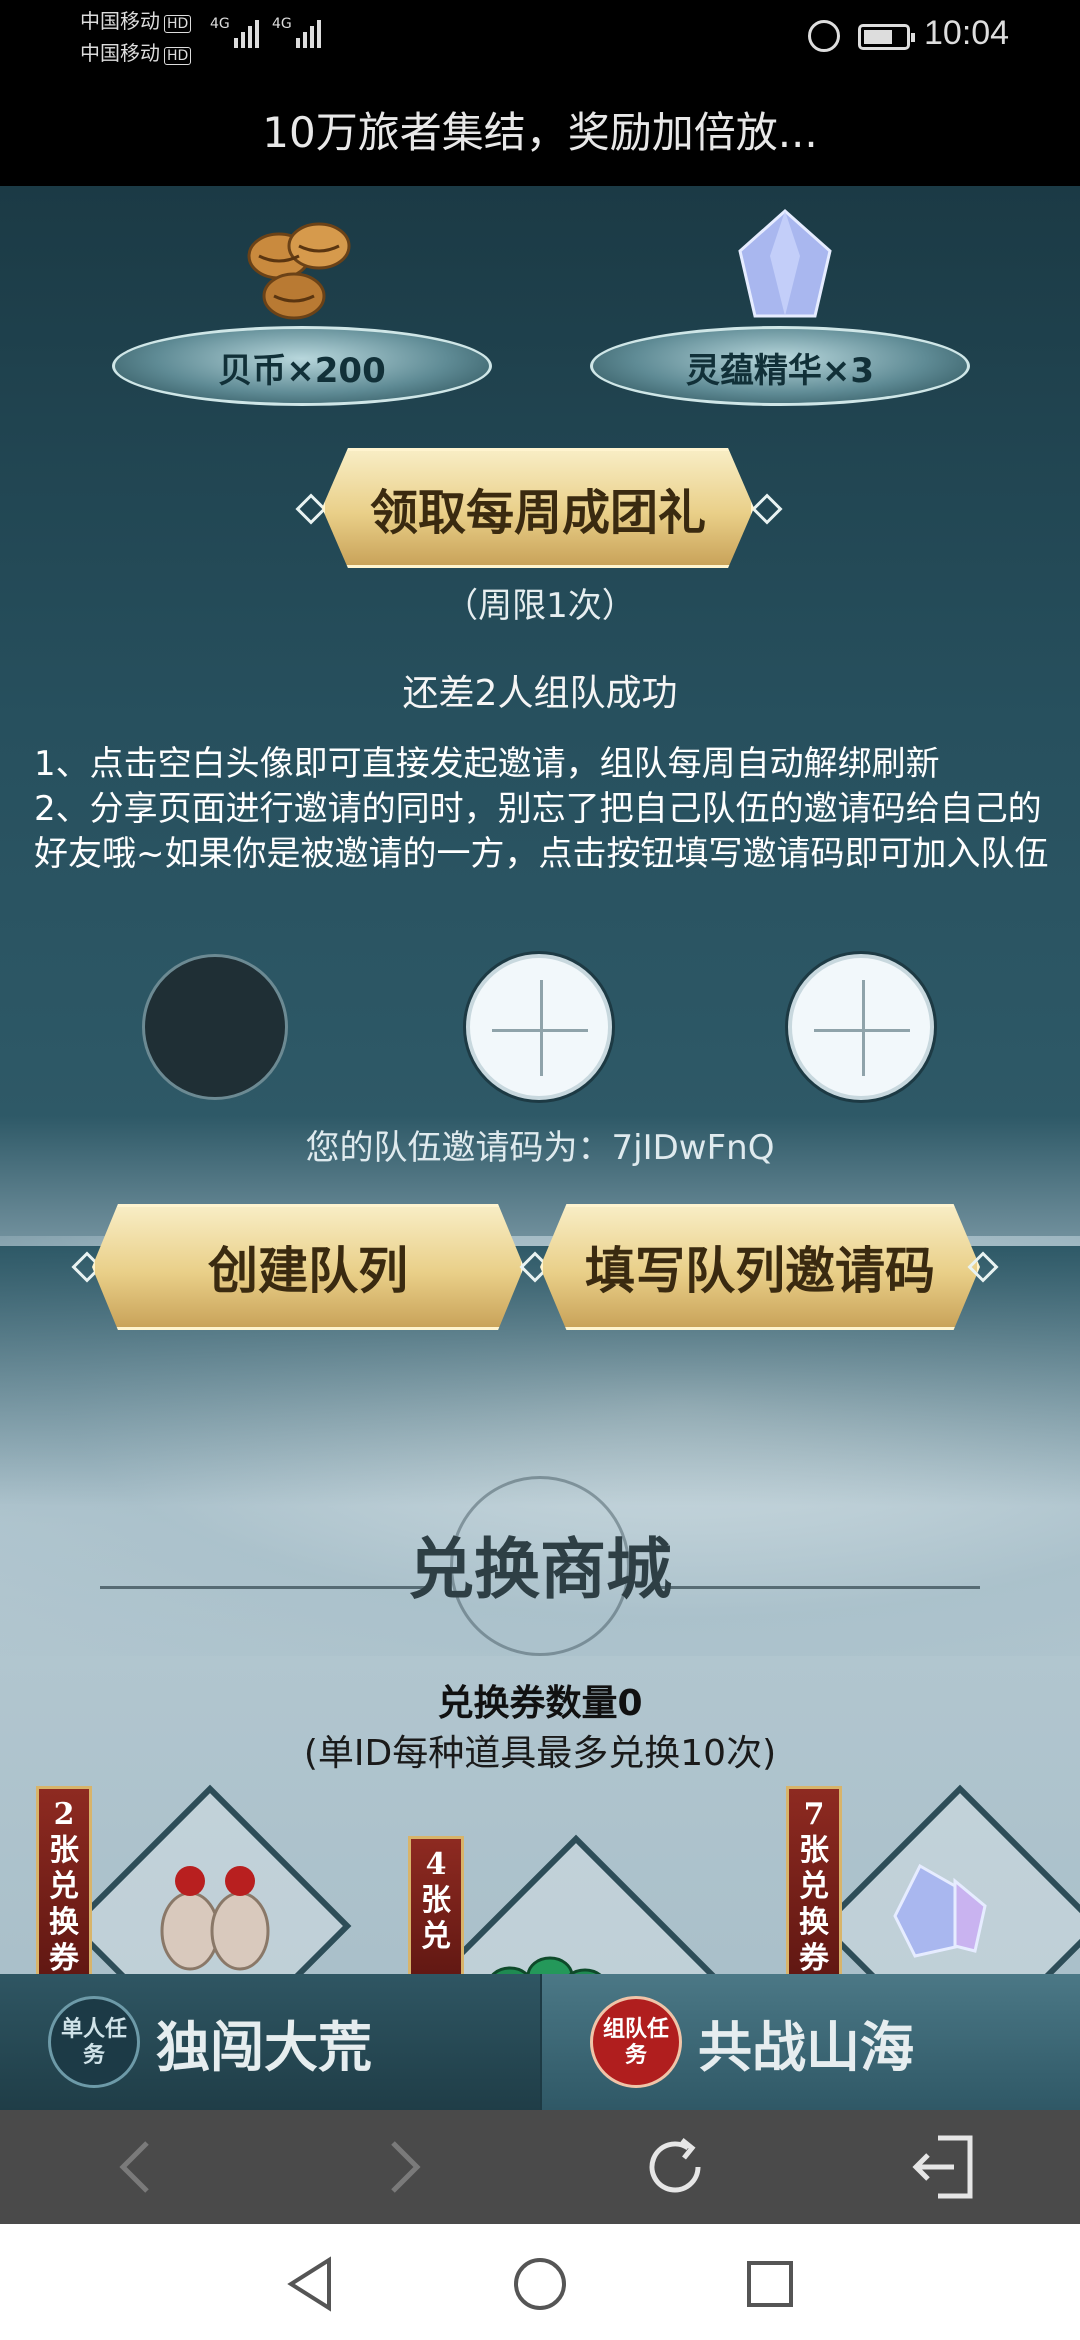 This screenshot has width=1080, height=2340. What do you see at coordinates (540, 1703) in the screenshot?
I see `voucher-count: 兑换券数量0` at bounding box center [540, 1703].